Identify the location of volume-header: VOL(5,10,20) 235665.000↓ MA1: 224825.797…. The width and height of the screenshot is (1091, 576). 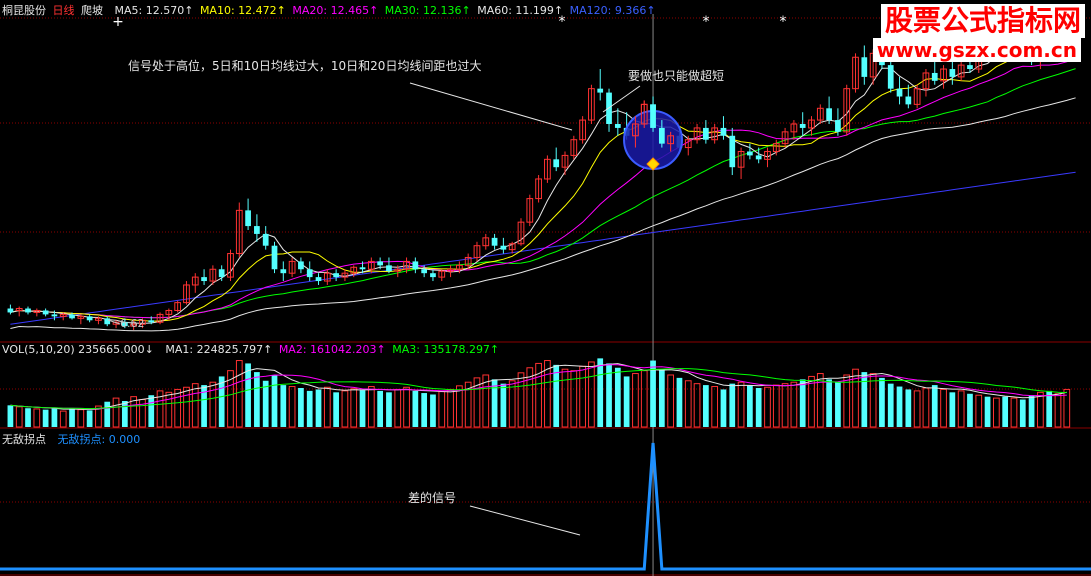
(252, 349).